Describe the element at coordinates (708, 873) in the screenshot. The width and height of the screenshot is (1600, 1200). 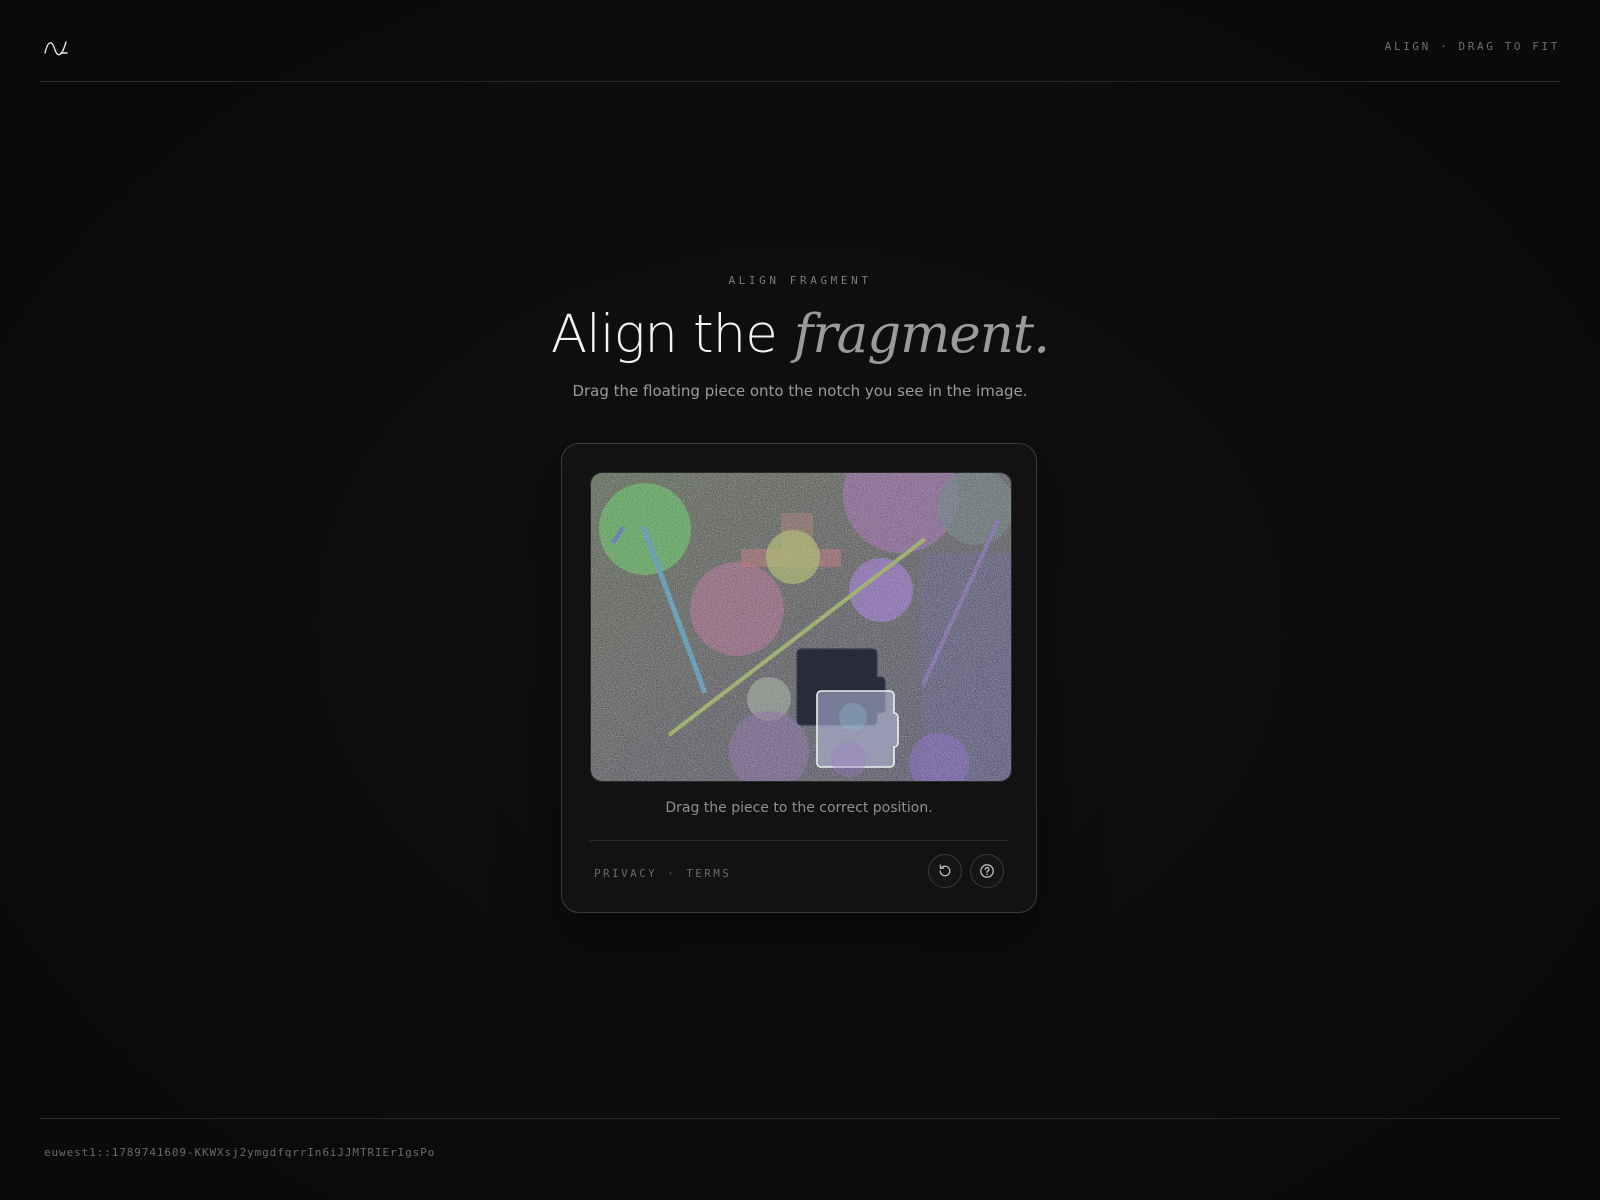
I see `terms-link: TERMS` at that location.